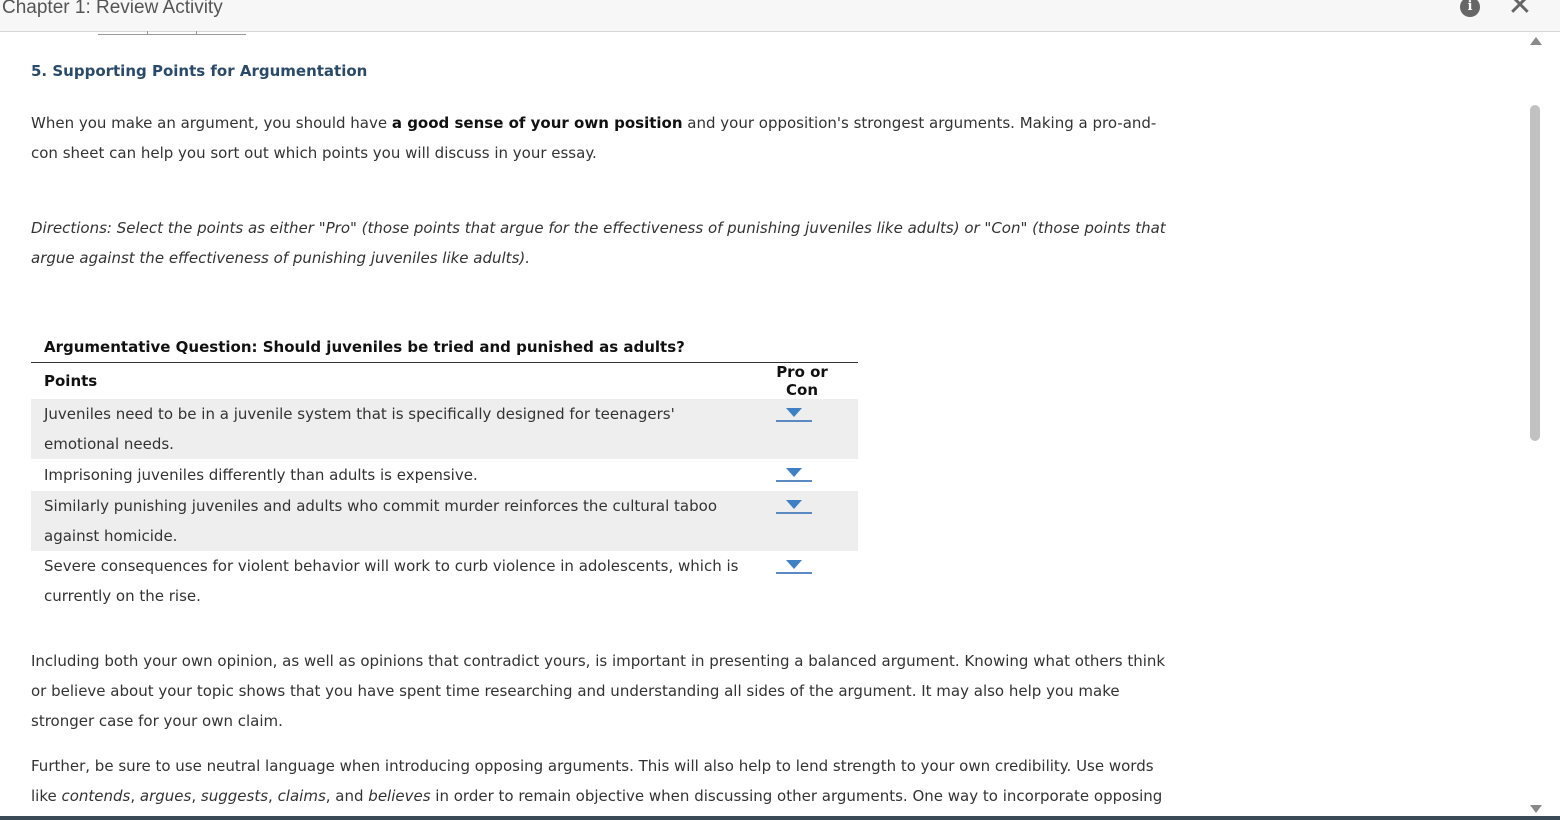 The image size is (1560, 820). Describe the element at coordinates (71, 381) in the screenshot. I see `column-header-points: Points` at that location.